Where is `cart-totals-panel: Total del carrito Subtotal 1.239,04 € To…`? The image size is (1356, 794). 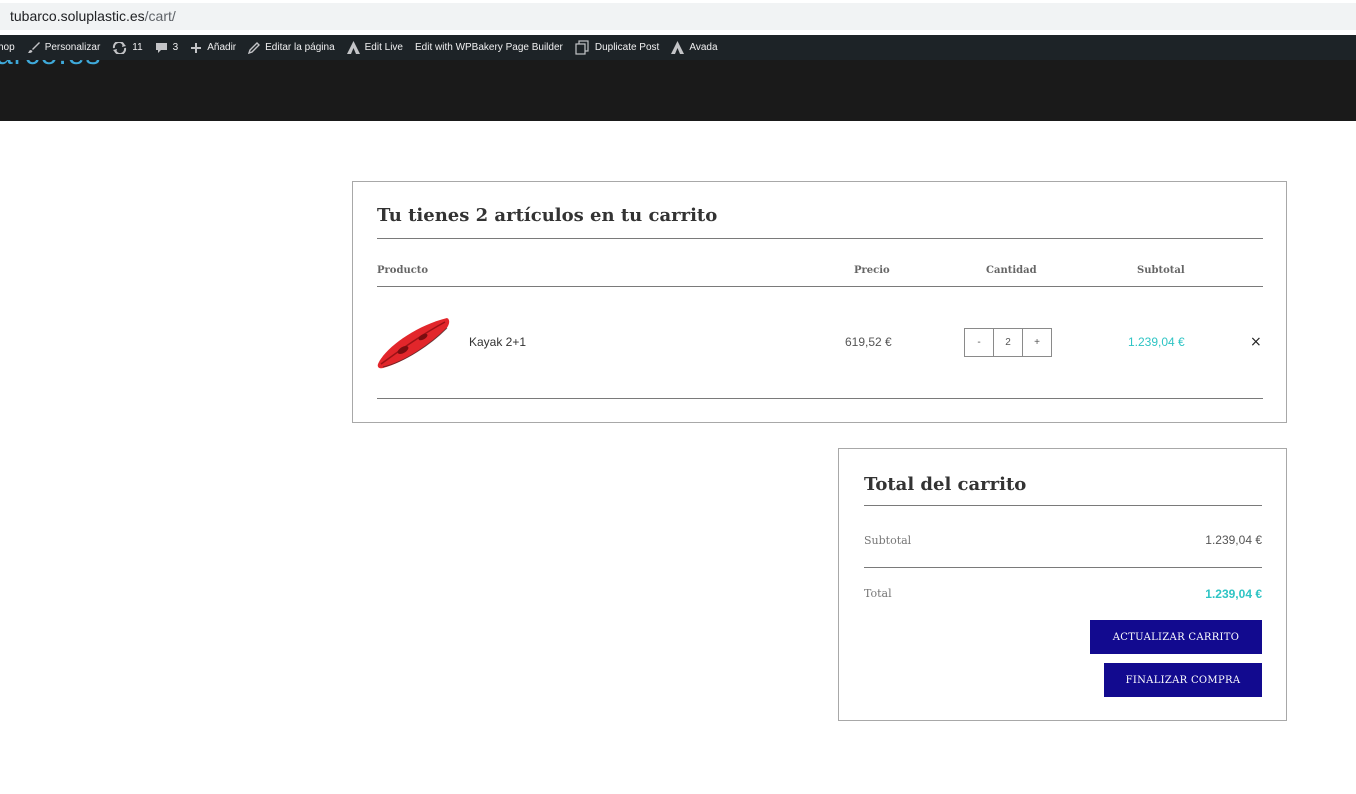 cart-totals-panel: Total del carrito Subtotal 1.239,04 € To… is located at coordinates (1062, 584).